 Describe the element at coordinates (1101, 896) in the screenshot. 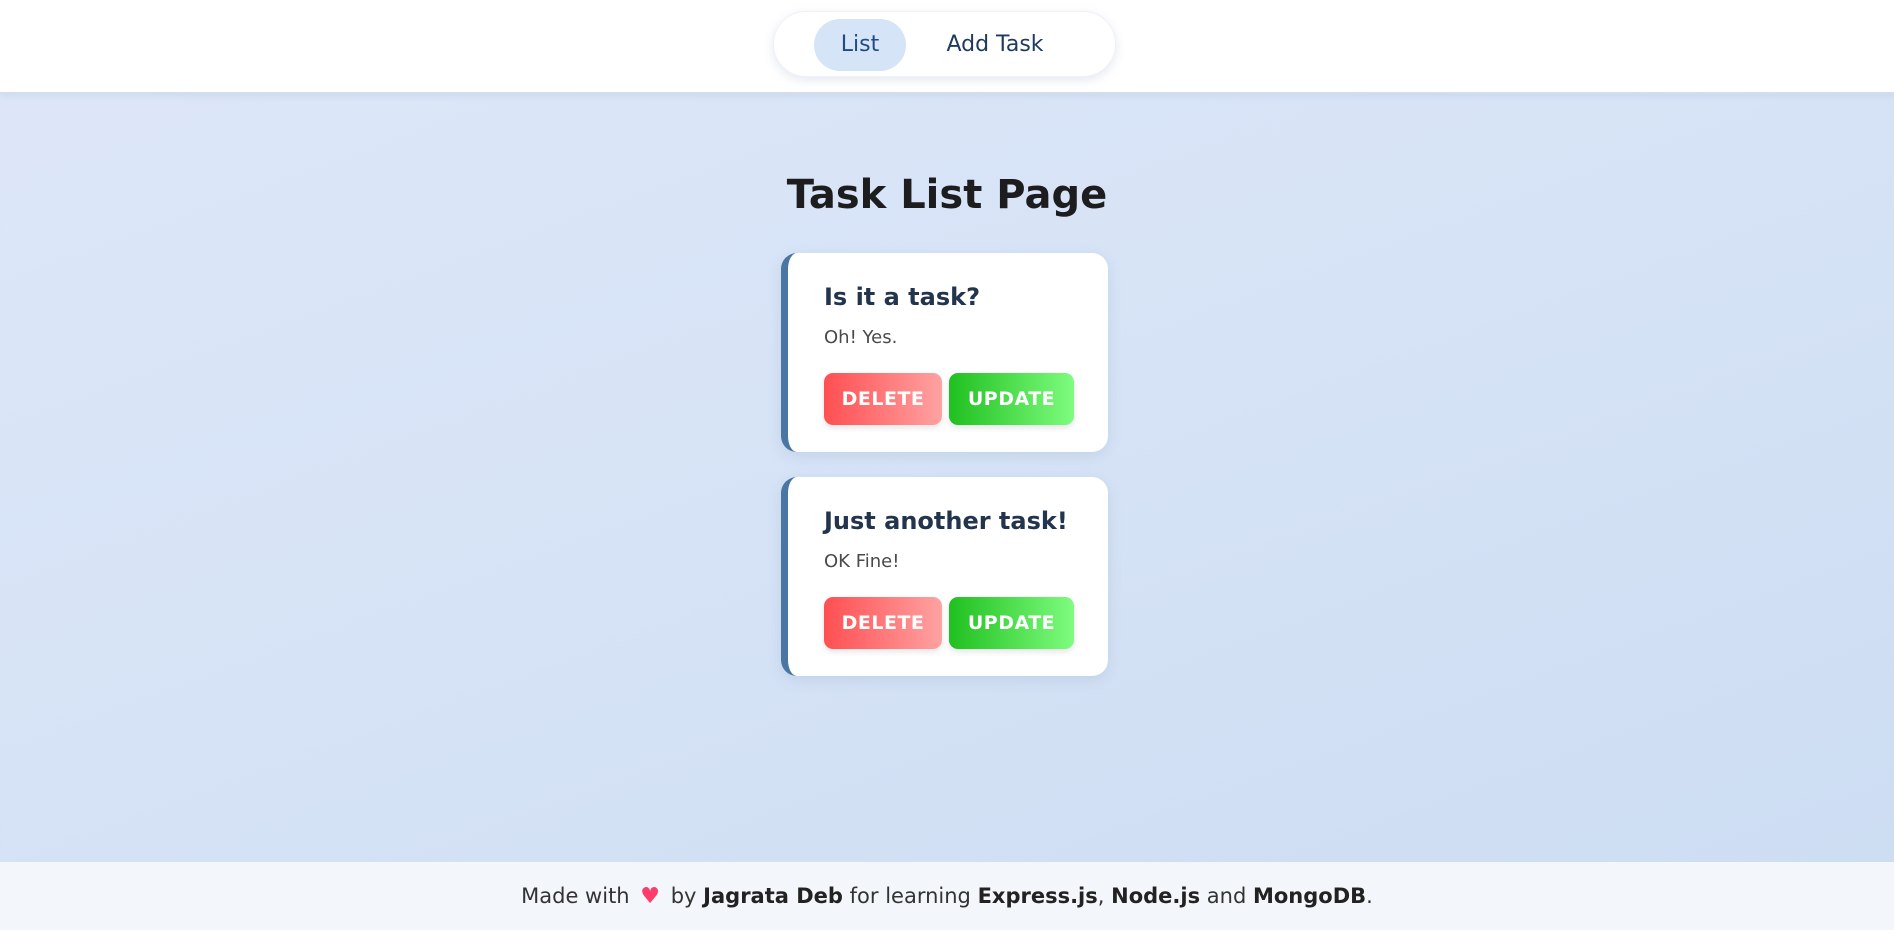

I see `footer-comma: ,` at that location.